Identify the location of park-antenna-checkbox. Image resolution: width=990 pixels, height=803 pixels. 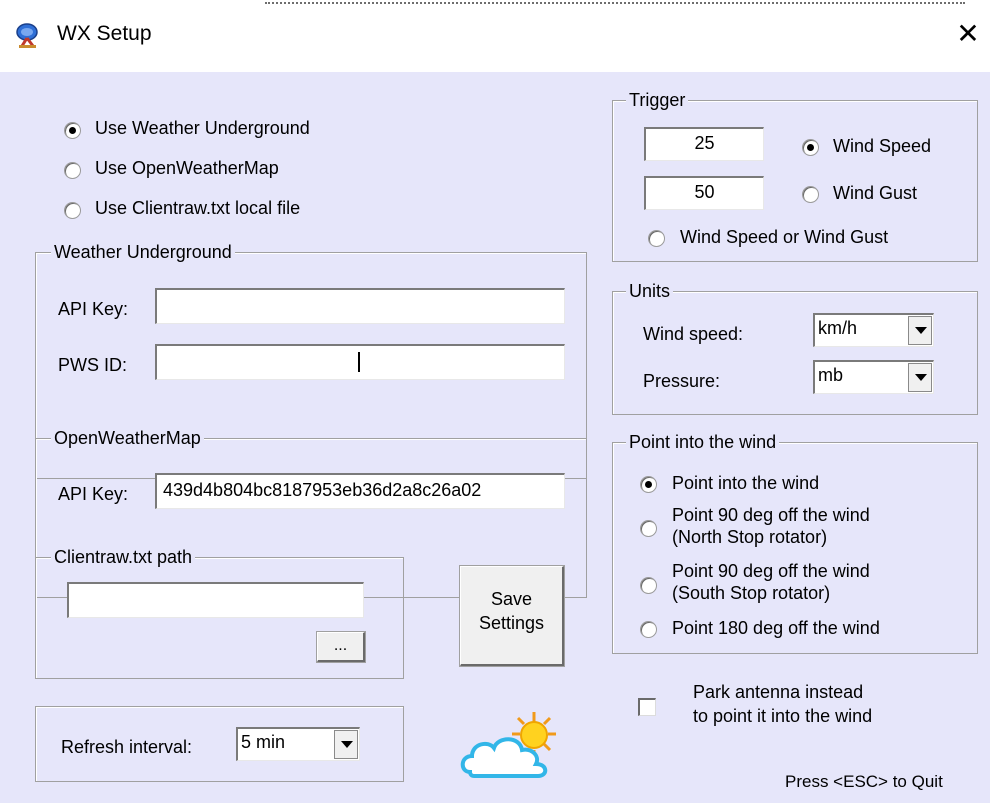
(647, 707).